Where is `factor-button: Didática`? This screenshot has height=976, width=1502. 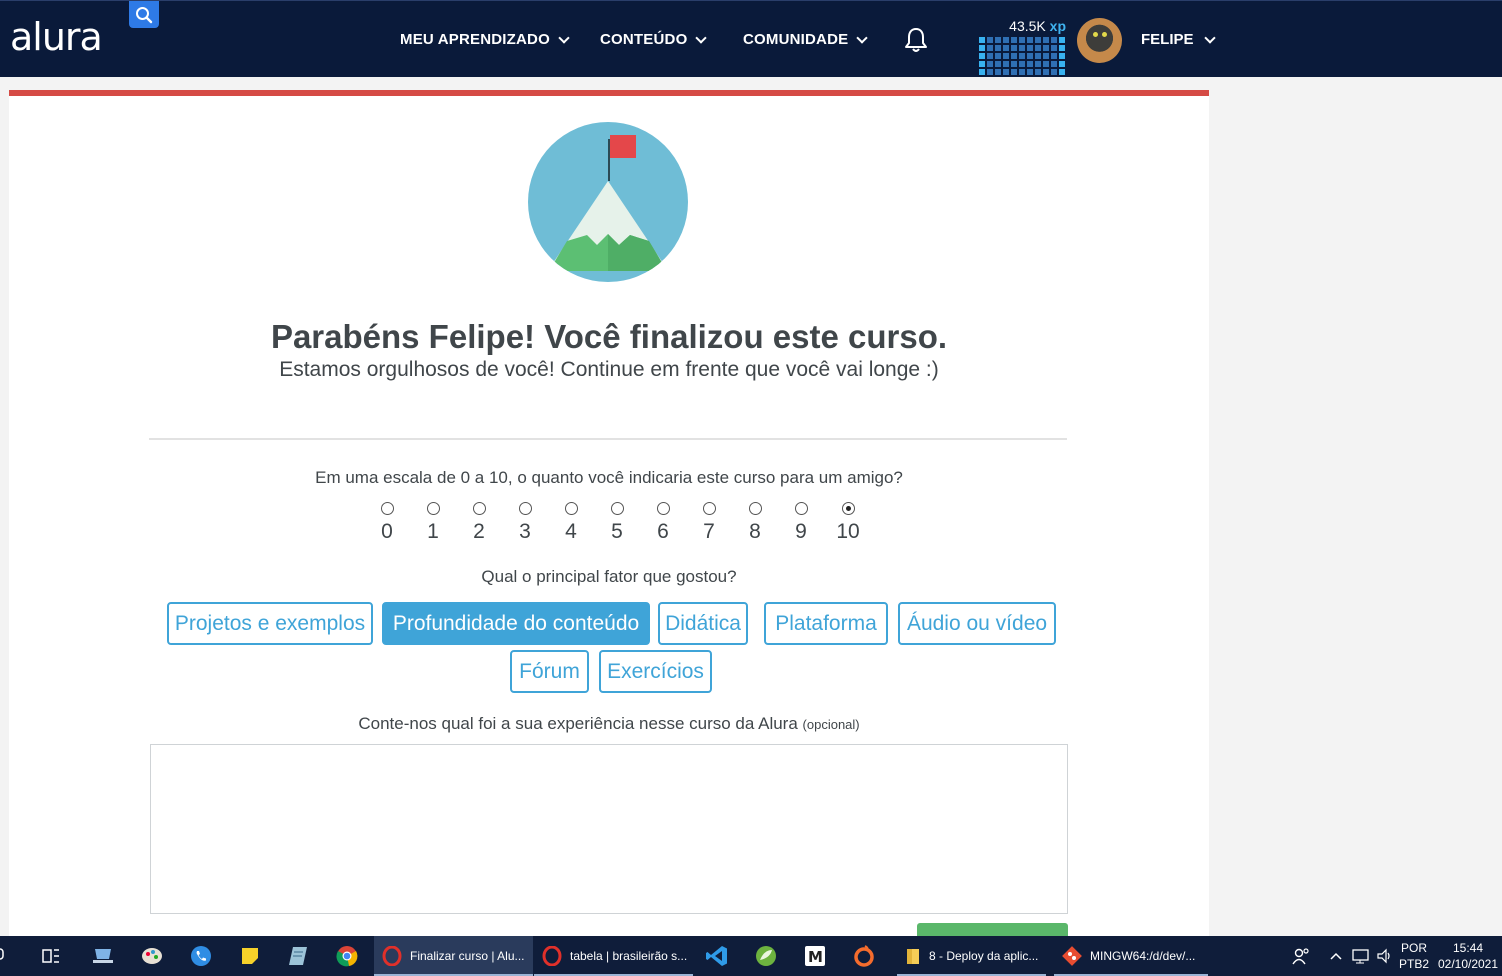 factor-button: Didática is located at coordinates (703, 623).